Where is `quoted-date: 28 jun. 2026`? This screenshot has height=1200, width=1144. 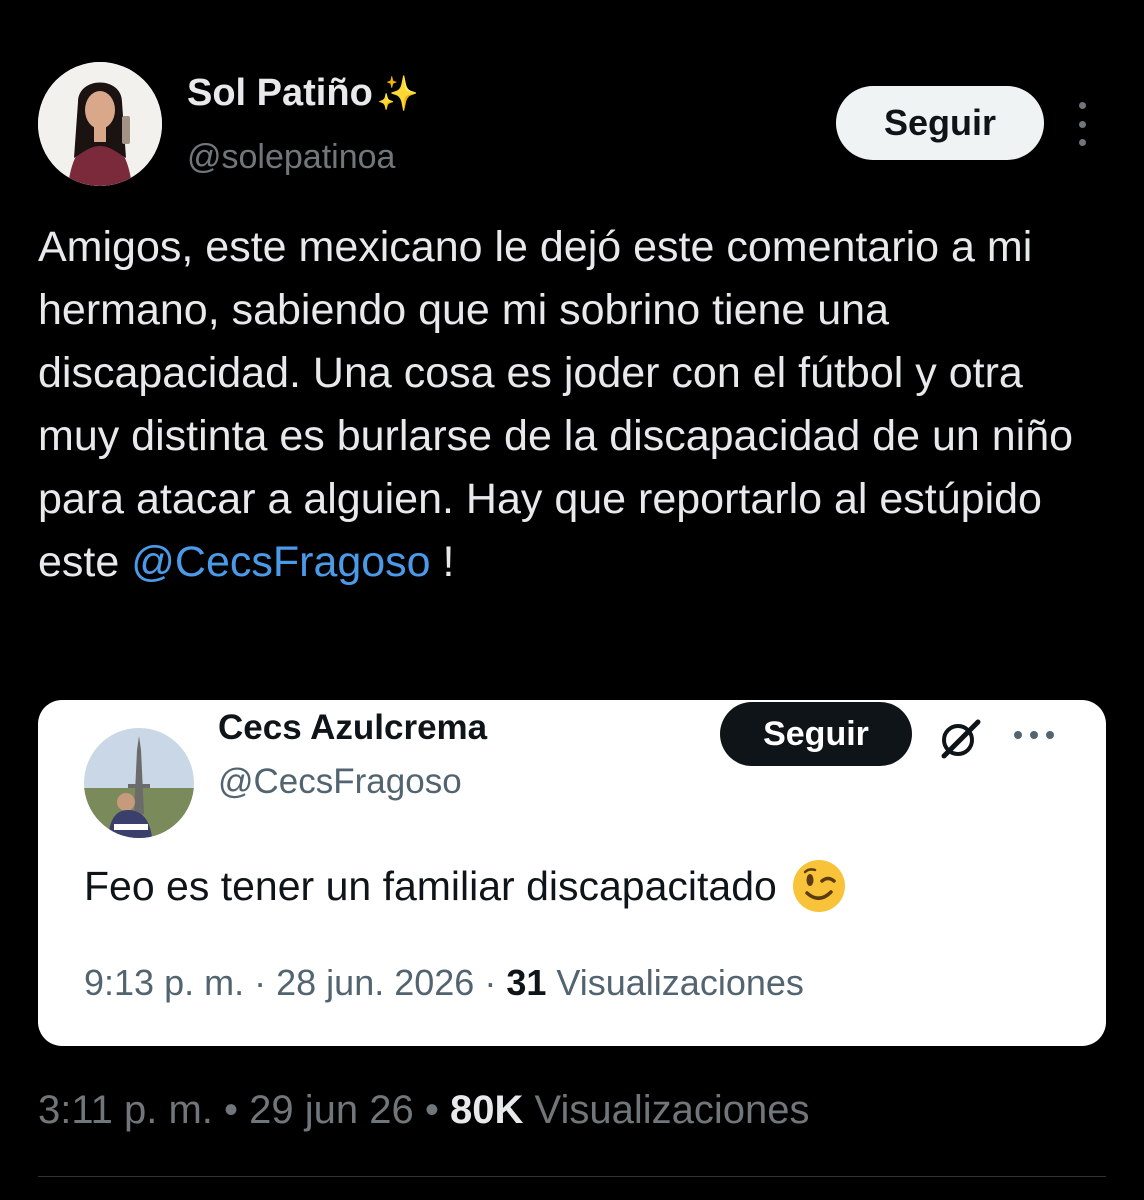
quoted-date: 28 jun. 2026 is located at coordinates (375, 982).